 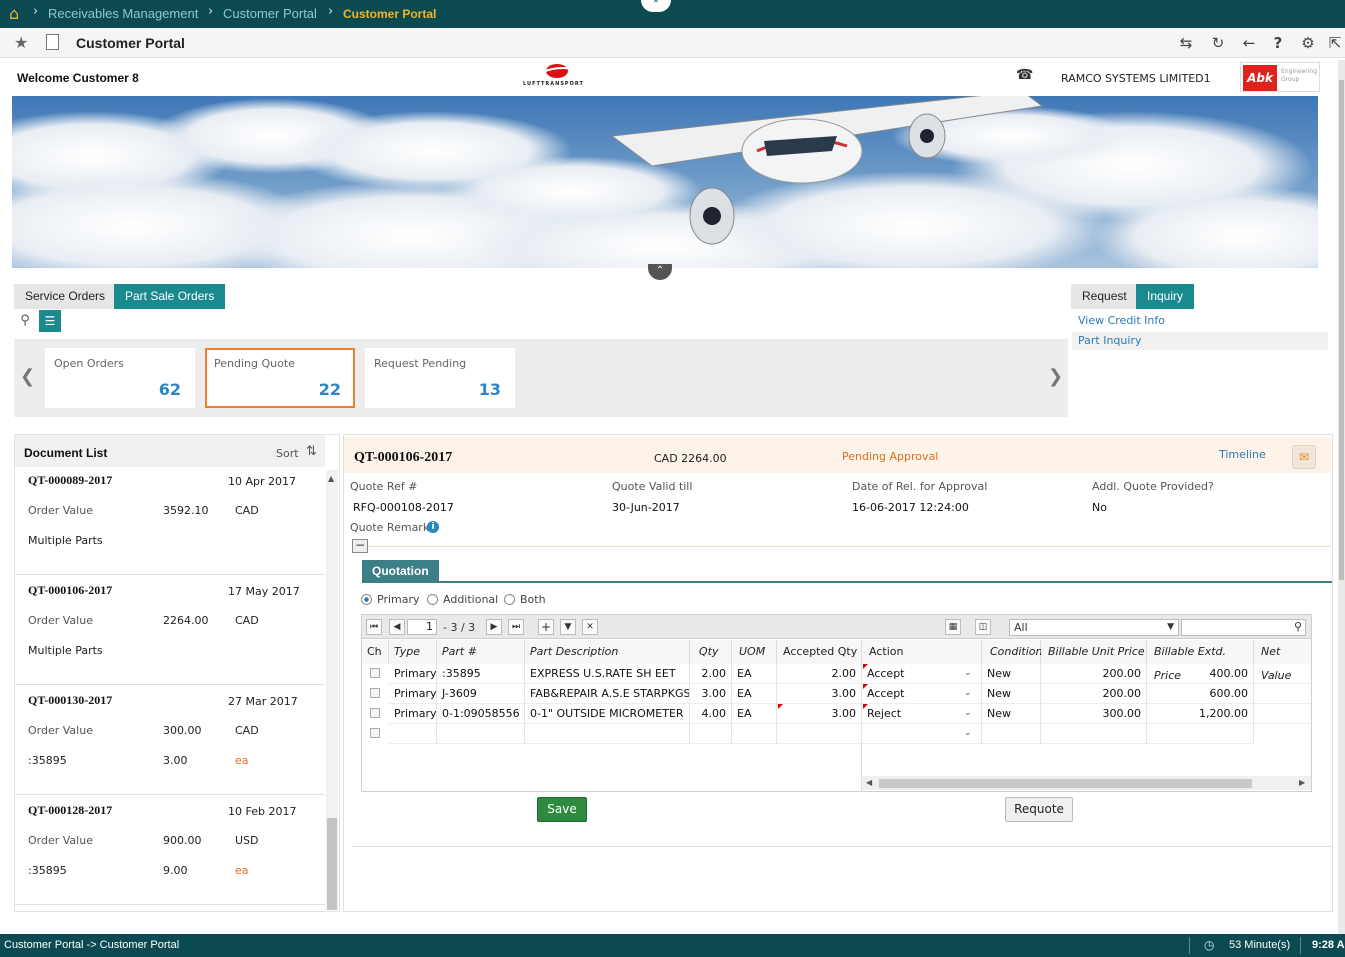 I want to click on sort-button: Sort, so click(x=287, y=453).